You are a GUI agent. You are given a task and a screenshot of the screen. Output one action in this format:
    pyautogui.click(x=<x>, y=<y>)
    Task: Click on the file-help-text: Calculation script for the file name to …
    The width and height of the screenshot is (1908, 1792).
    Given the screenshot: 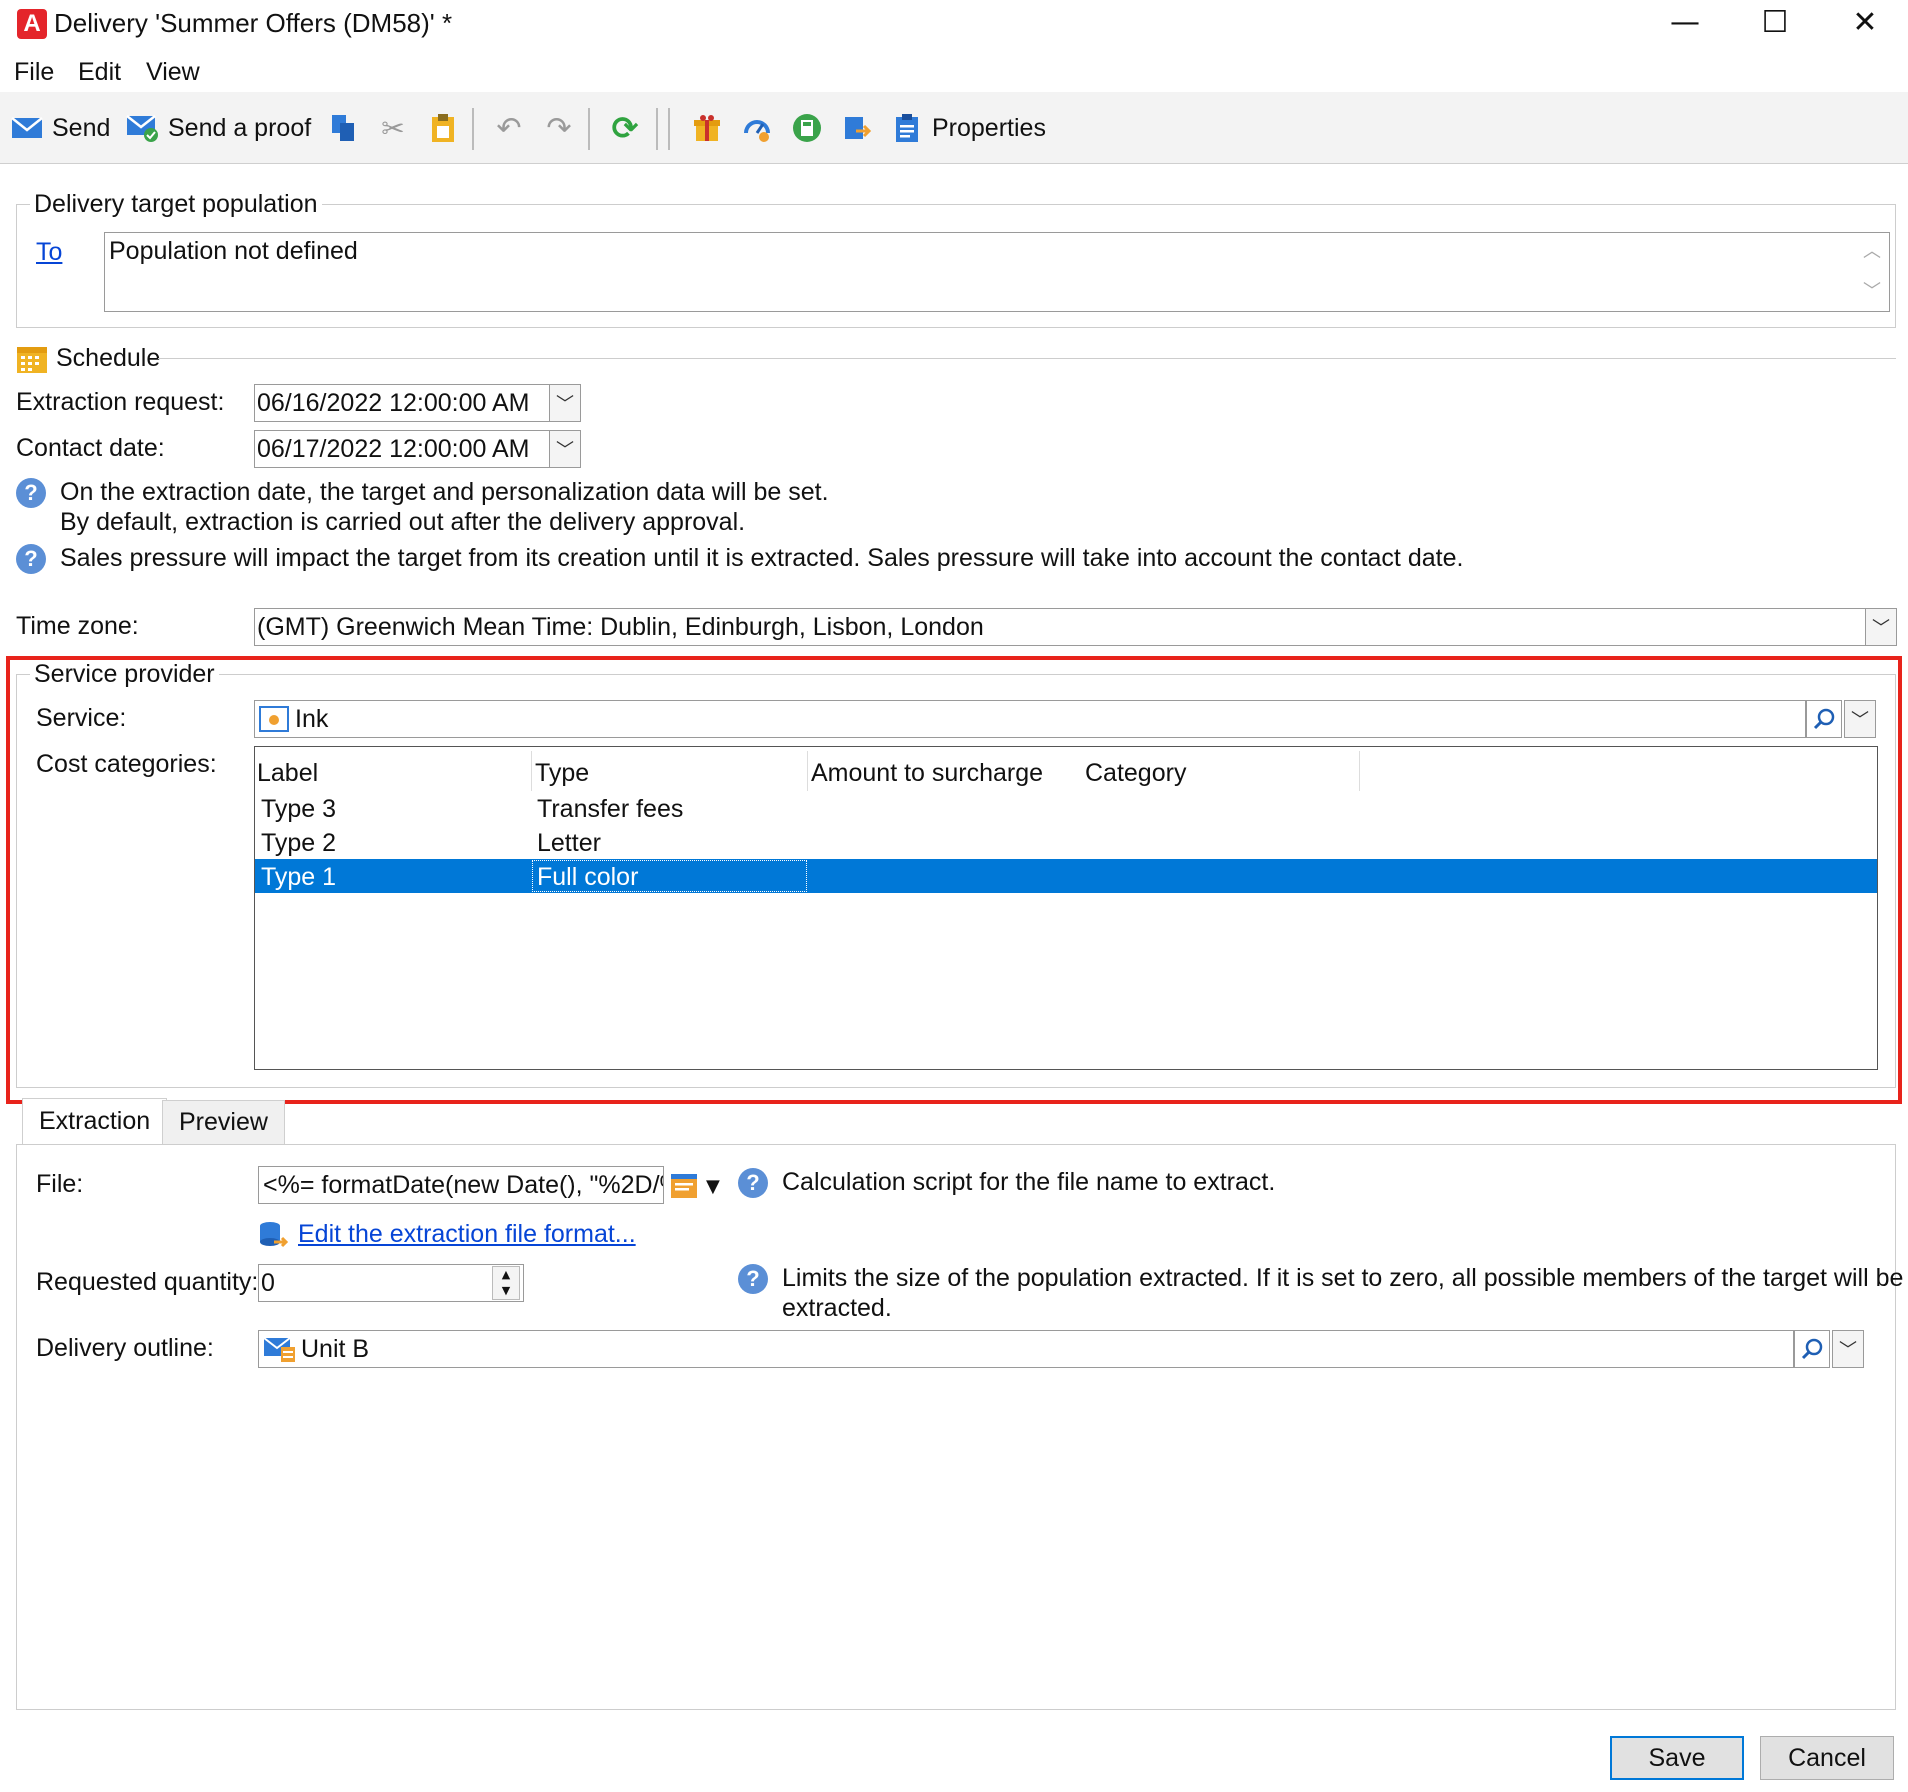 What is the action you would take?
    pyautogui.click(x=1029, y=1182)
    